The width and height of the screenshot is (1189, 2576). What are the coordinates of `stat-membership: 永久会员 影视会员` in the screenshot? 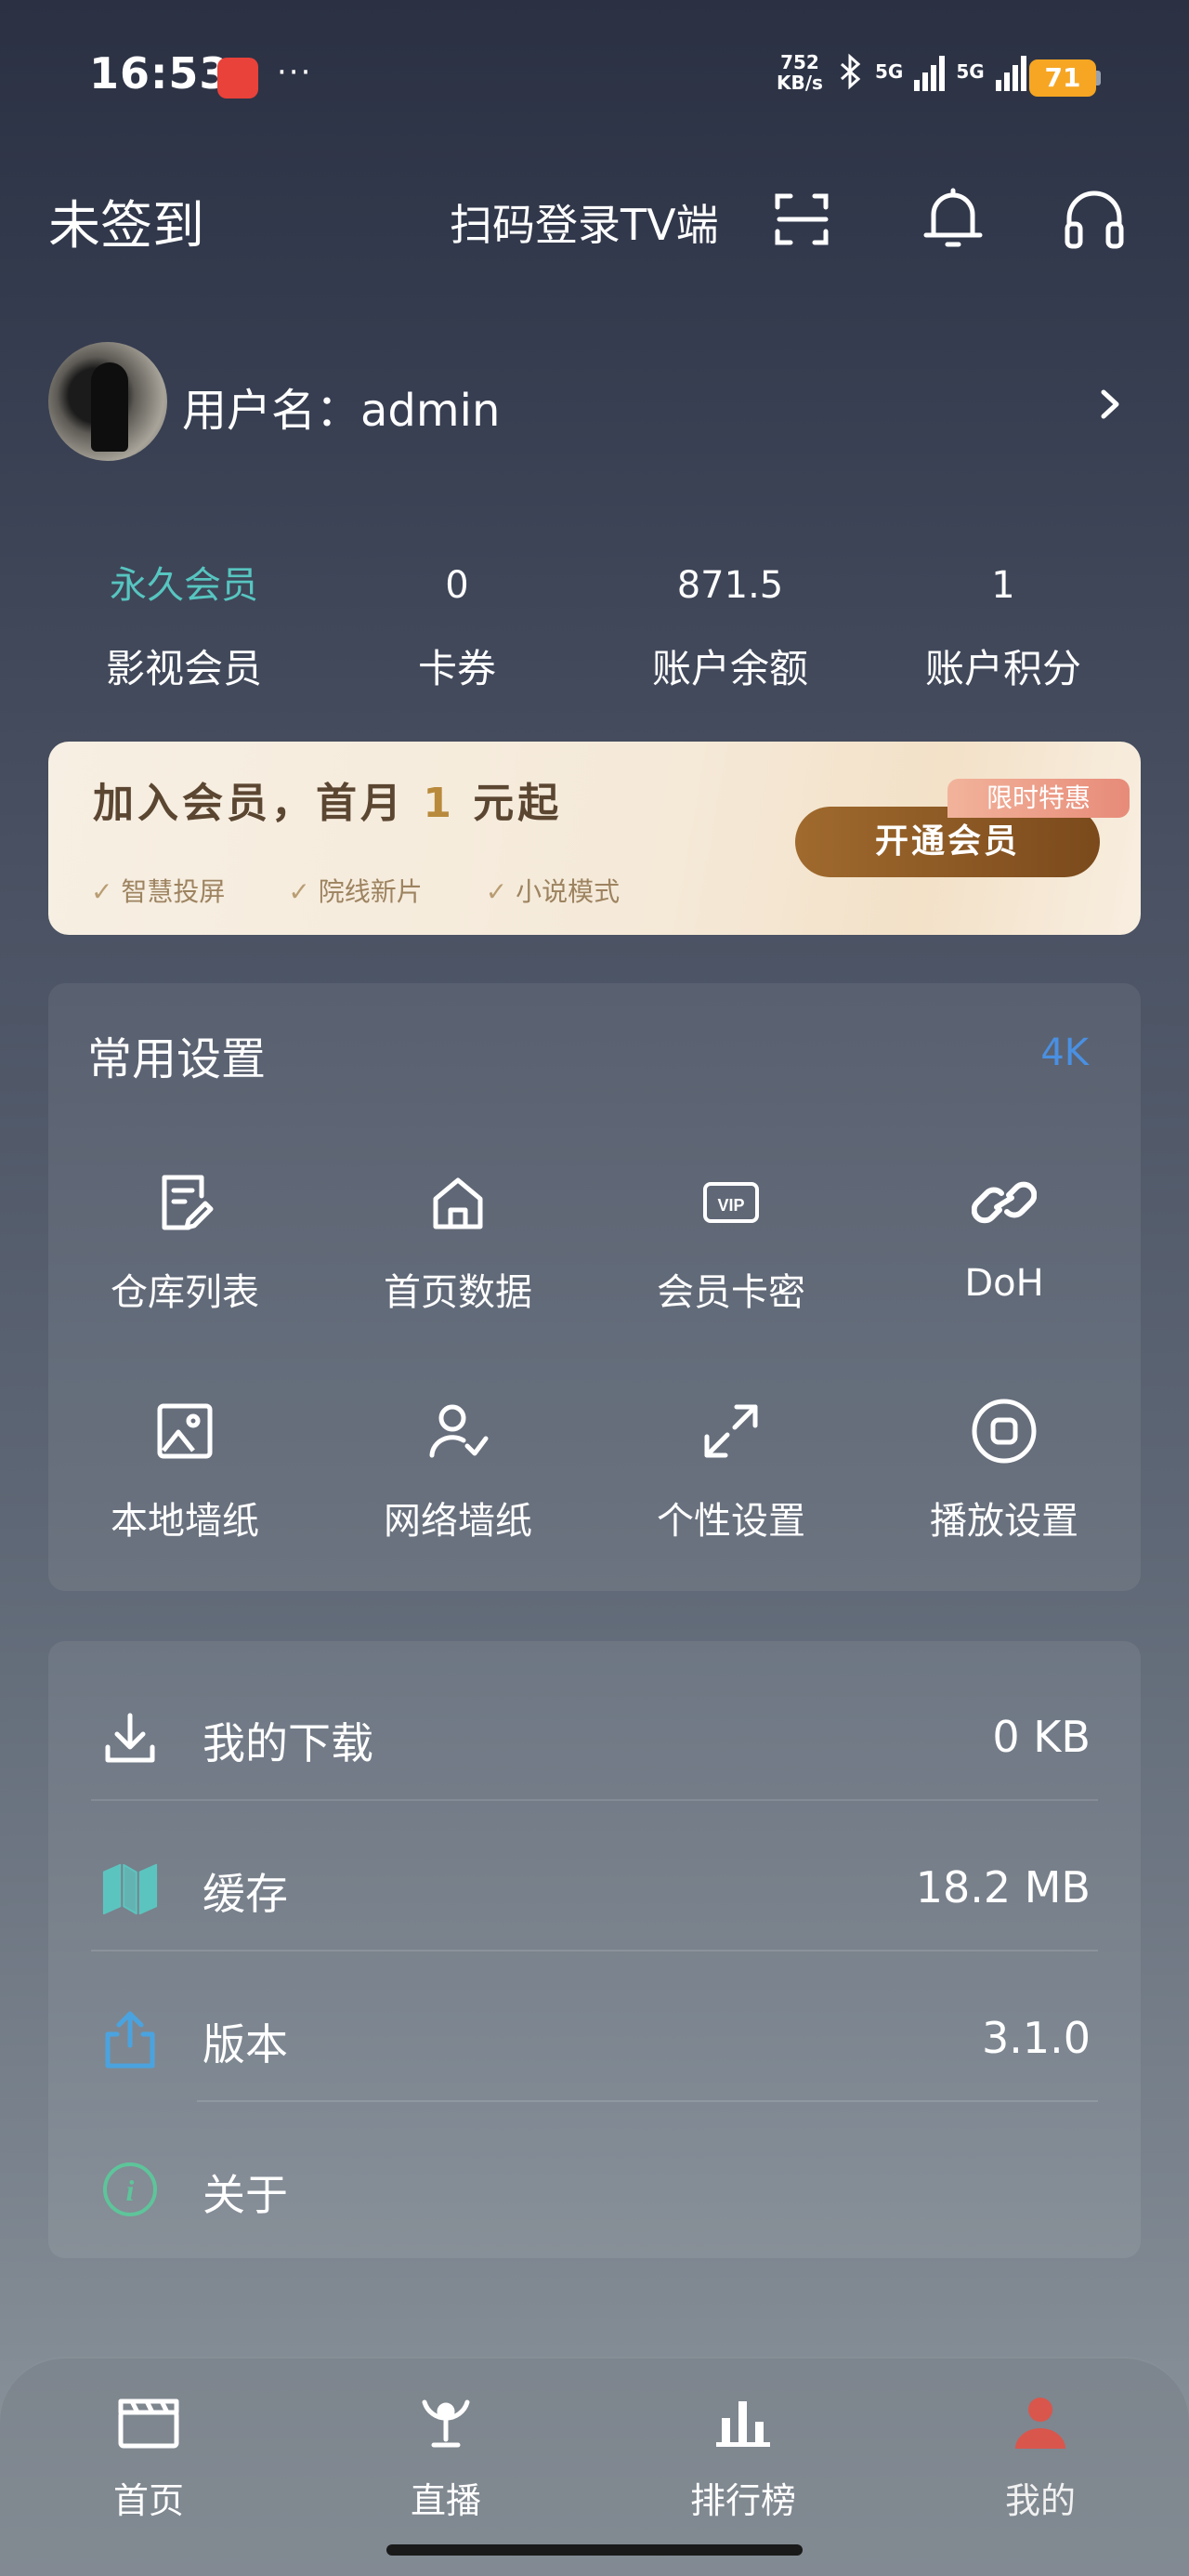 It's located at (184, 626).